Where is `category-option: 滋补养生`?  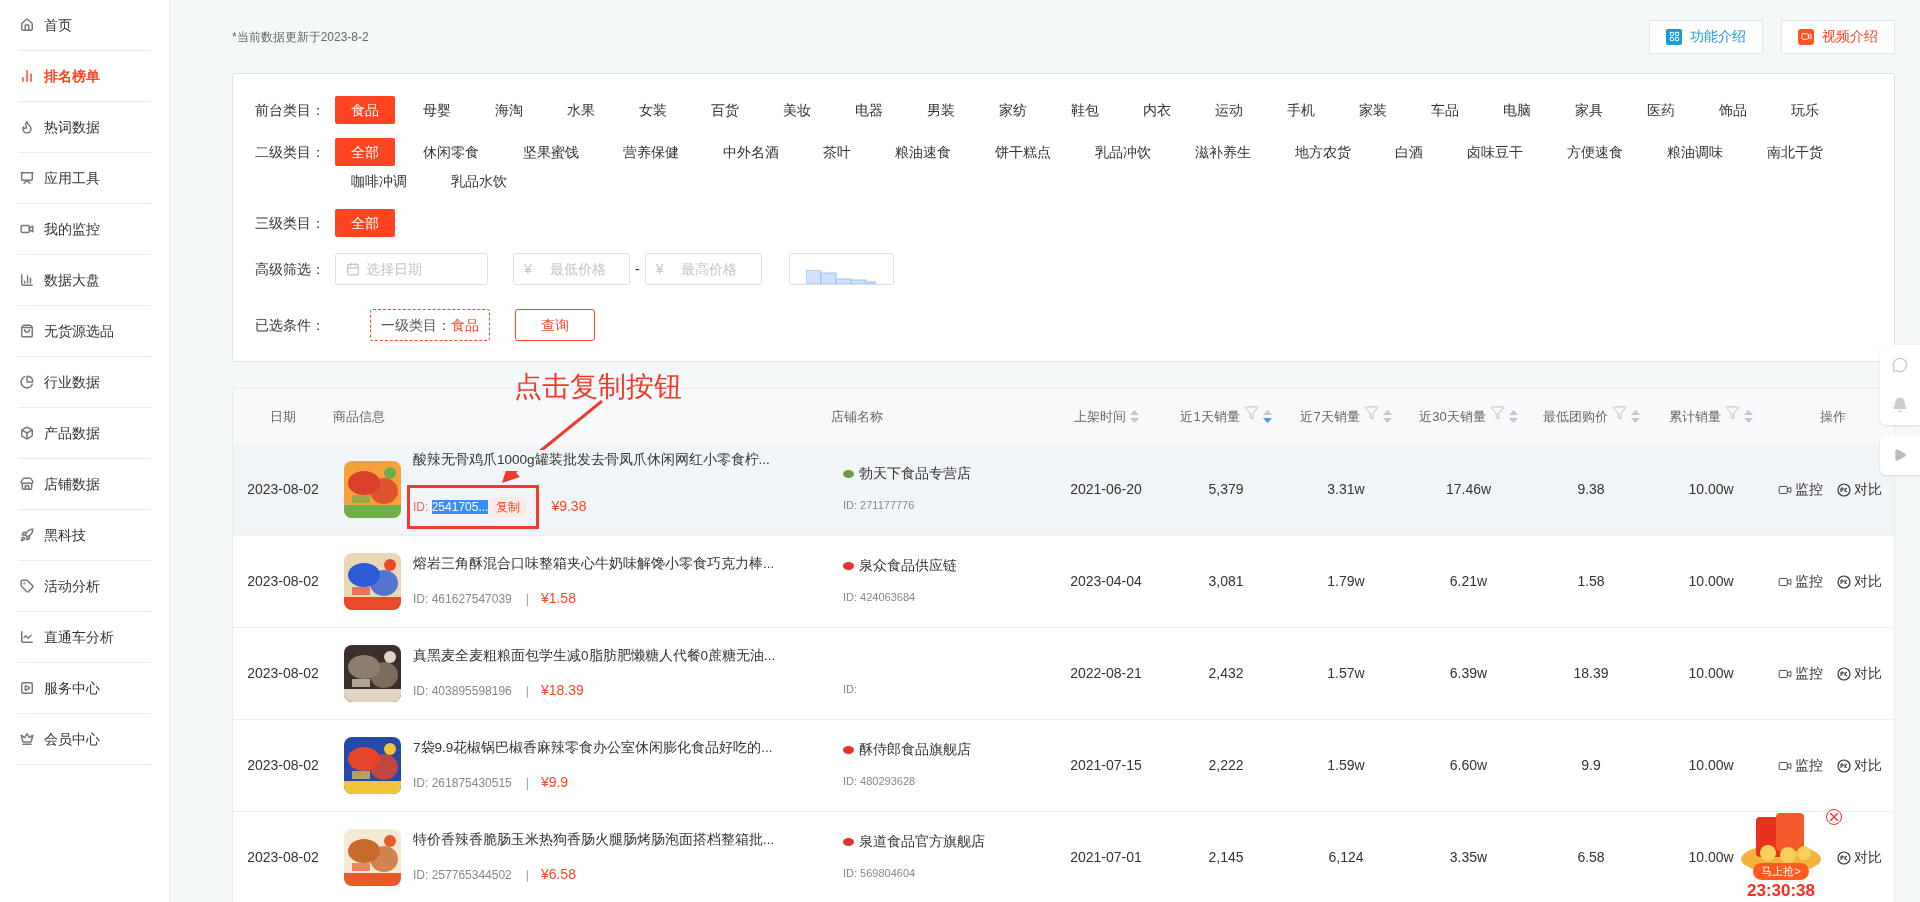 category-option: 滋补养生 is located at coordinates (1223, 152).